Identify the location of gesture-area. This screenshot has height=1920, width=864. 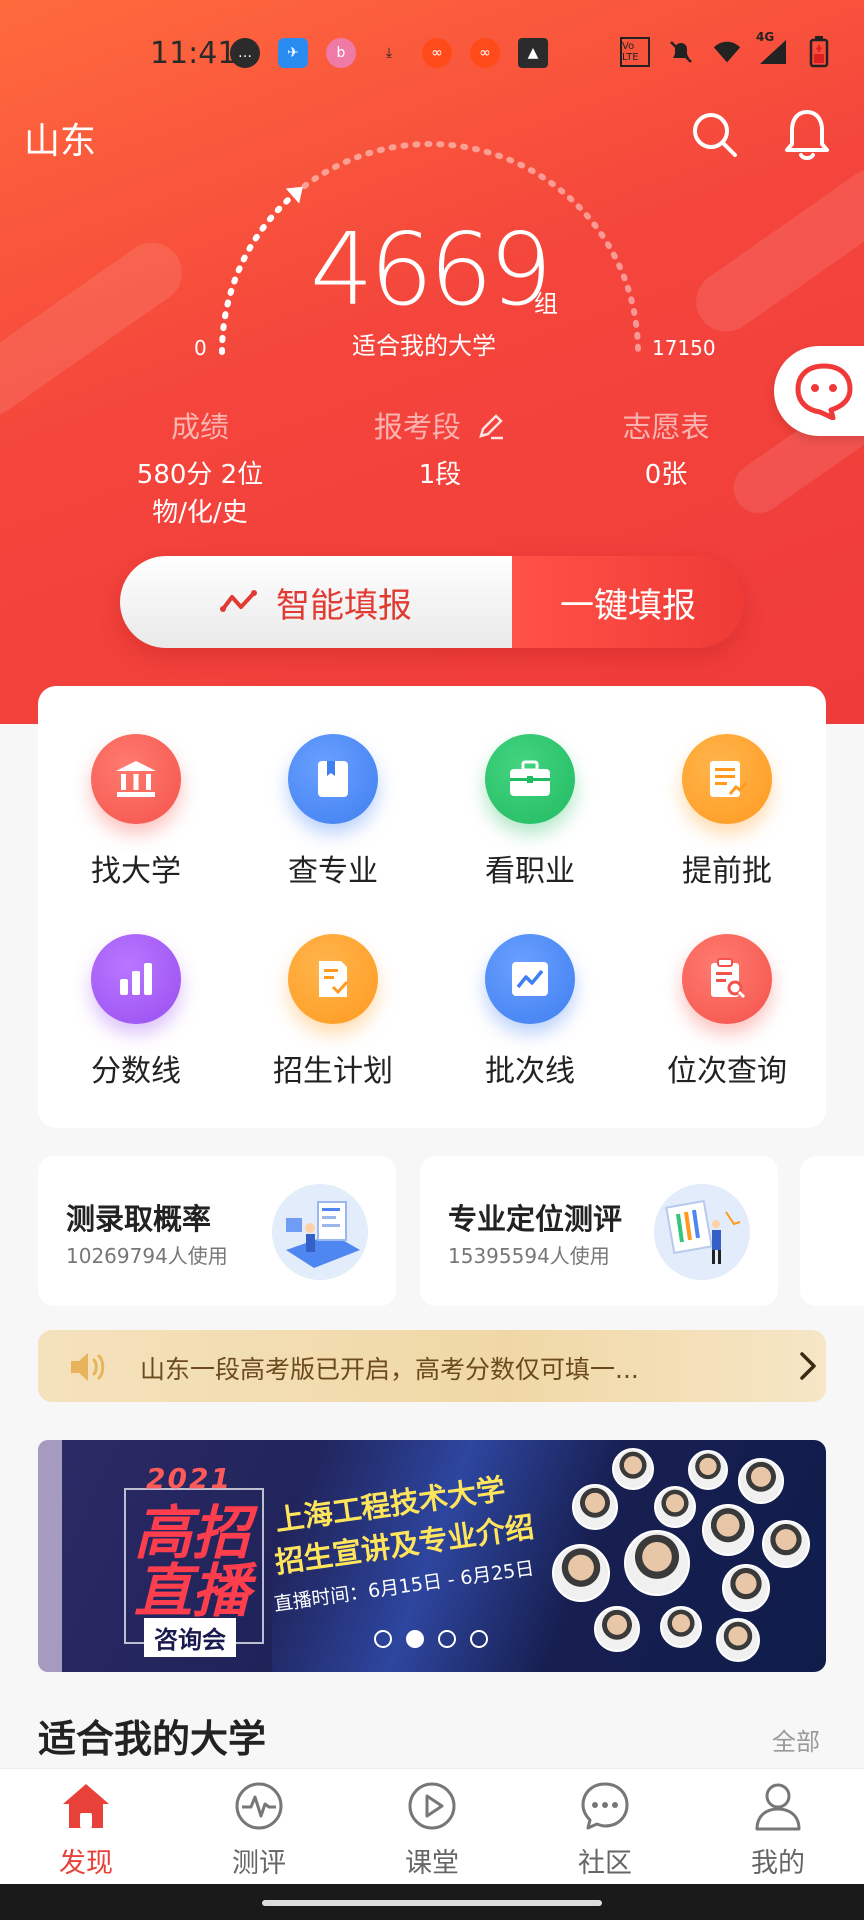
(432, 1902).